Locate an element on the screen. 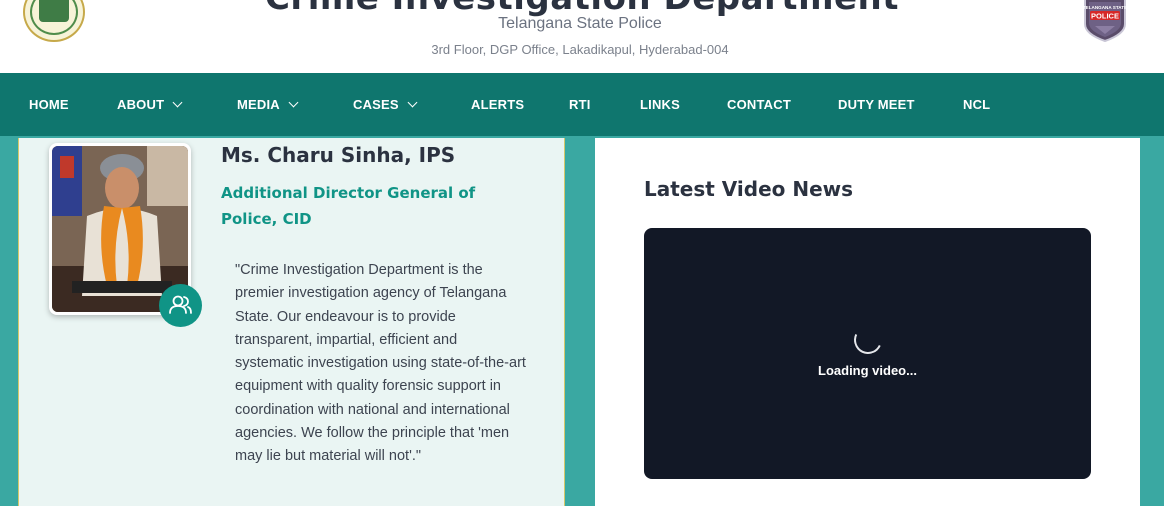 The height and width of the screenshot is (506, 1164). nav-ncl: NCL is located at coordinates (976, 104).